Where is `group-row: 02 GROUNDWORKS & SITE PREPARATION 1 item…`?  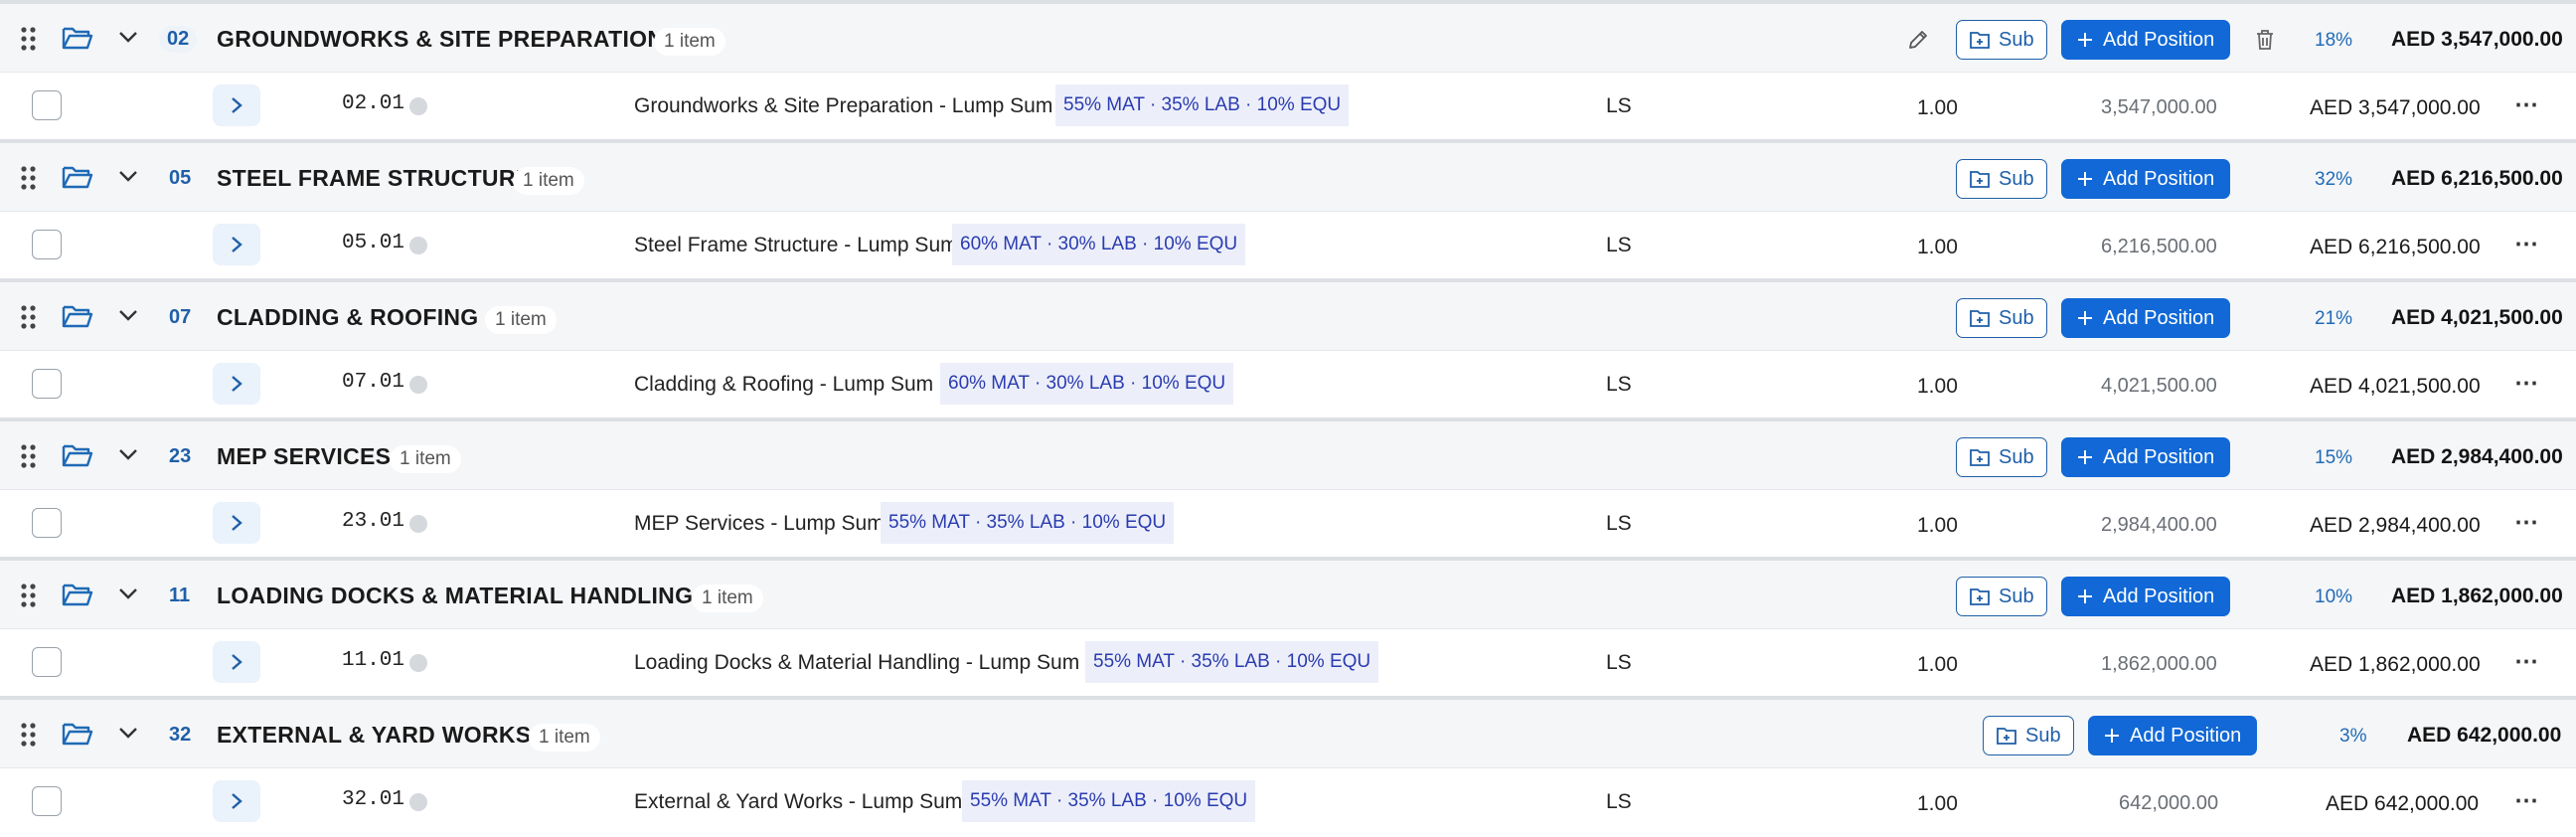 group-row: 02 GROUNDWORKS & SITE PREPARATION 1 item… is located at coordinates (1288, 36).